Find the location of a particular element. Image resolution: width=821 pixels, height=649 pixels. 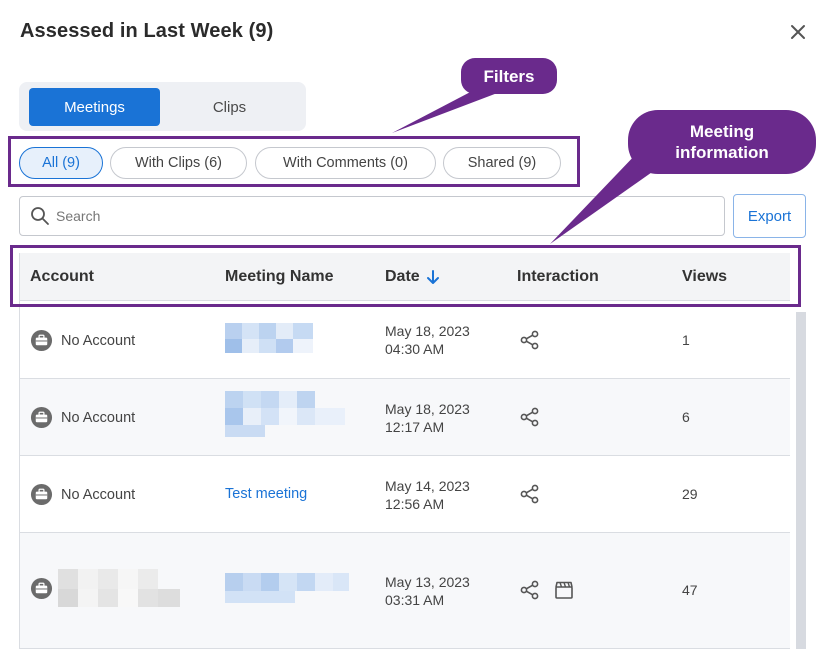

meeting-information-annotation-line1: Meeting is located at coordinates (722, 131).